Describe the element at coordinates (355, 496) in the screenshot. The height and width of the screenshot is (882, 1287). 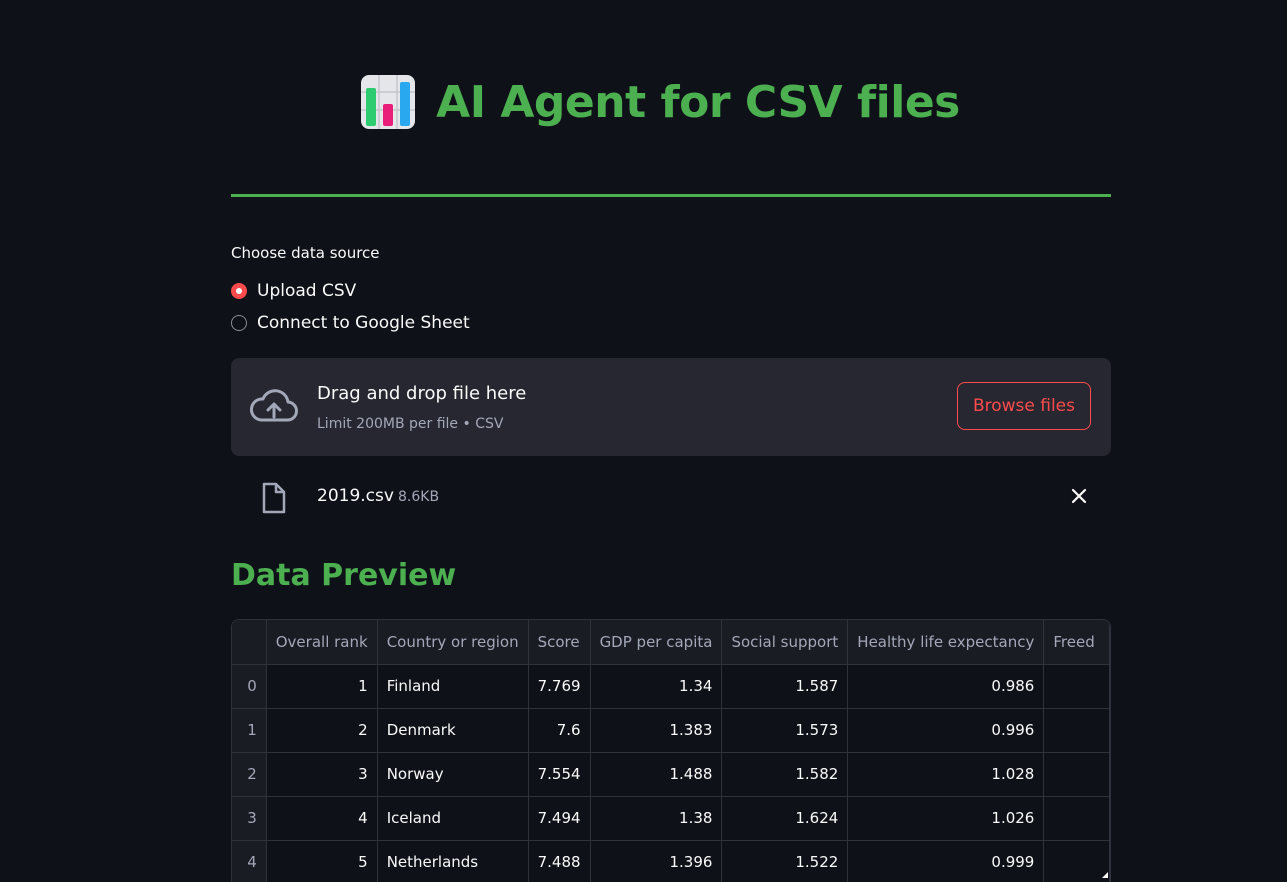
I see `uploaded-file-name: 2019.csv` at that location.